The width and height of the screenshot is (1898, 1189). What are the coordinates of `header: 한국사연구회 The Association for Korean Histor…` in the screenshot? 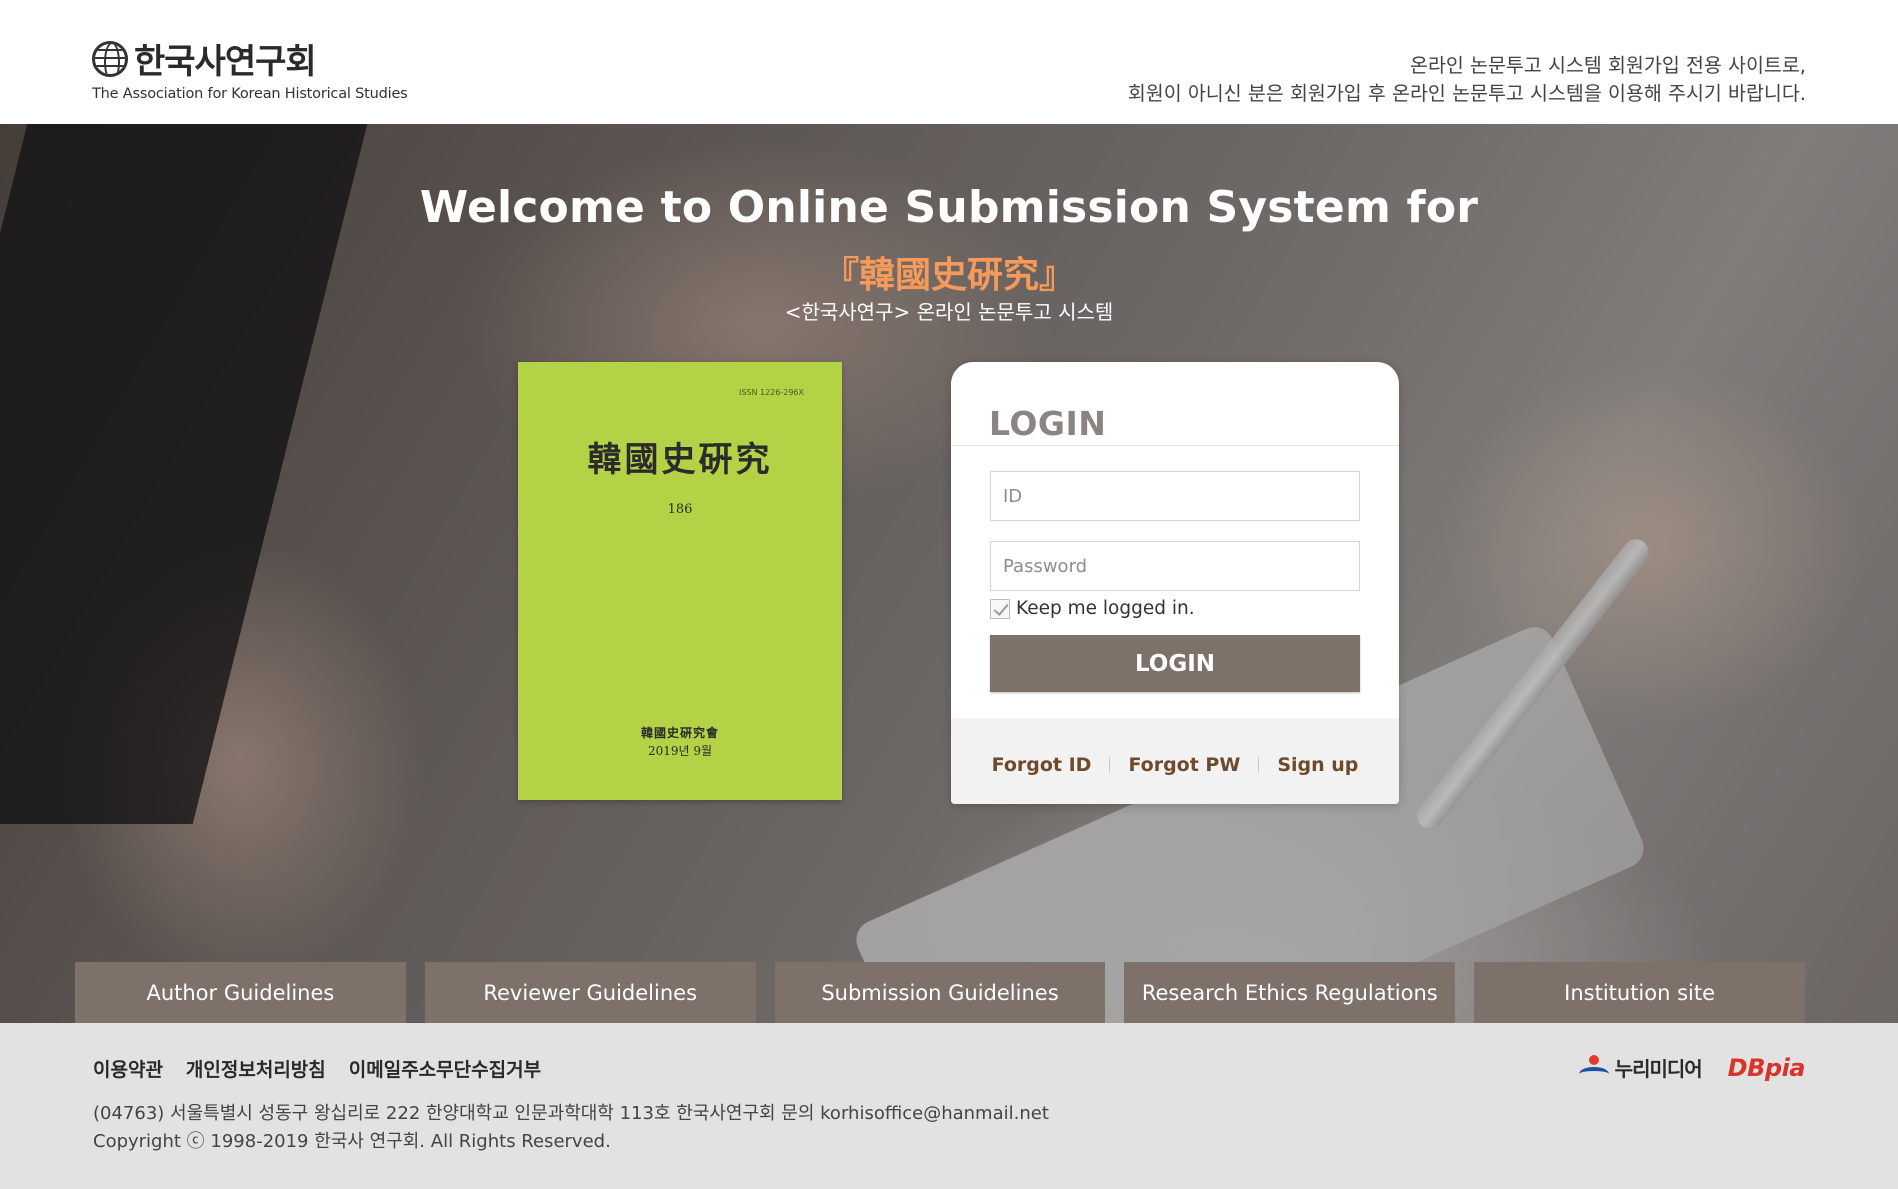 It's located at (949, 62).